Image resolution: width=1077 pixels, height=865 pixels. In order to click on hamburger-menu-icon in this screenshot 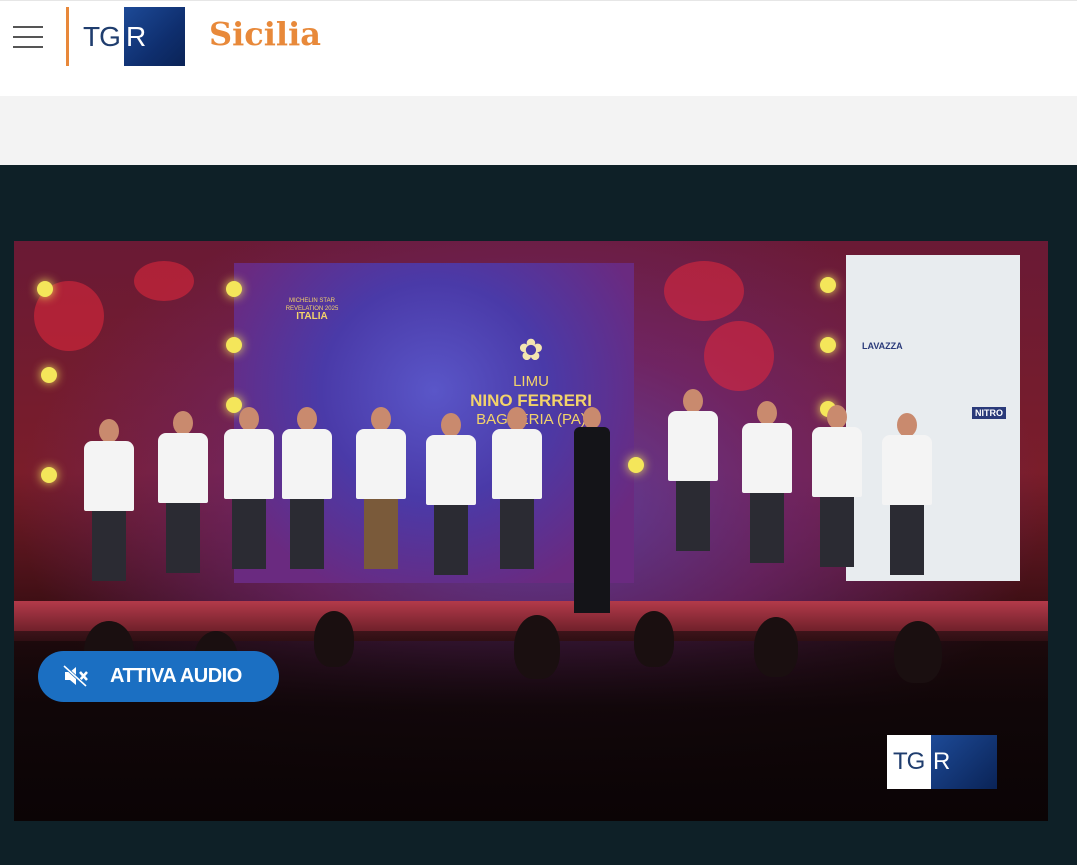, I will do `click(28, 37)`.